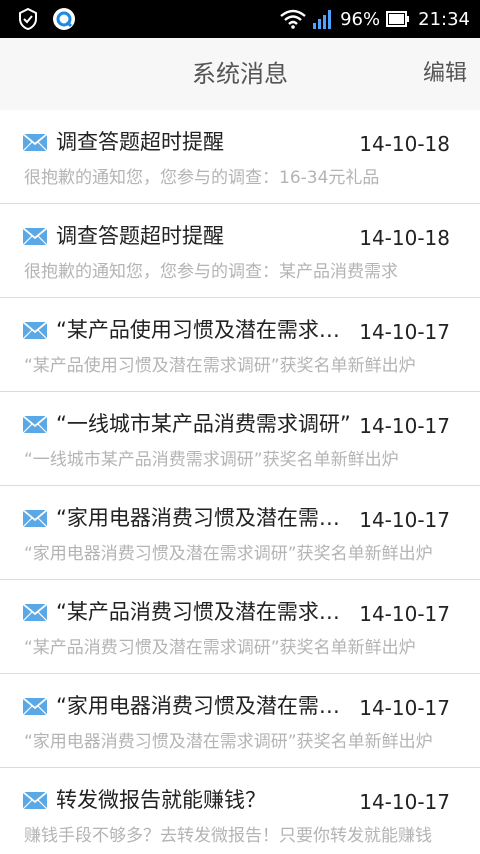  Describe the element at coordinates (211, 272) in the screenshot. I see `message-preview: 很抱歉的通知您，您参与的调查：某产品消费需求` at that location.